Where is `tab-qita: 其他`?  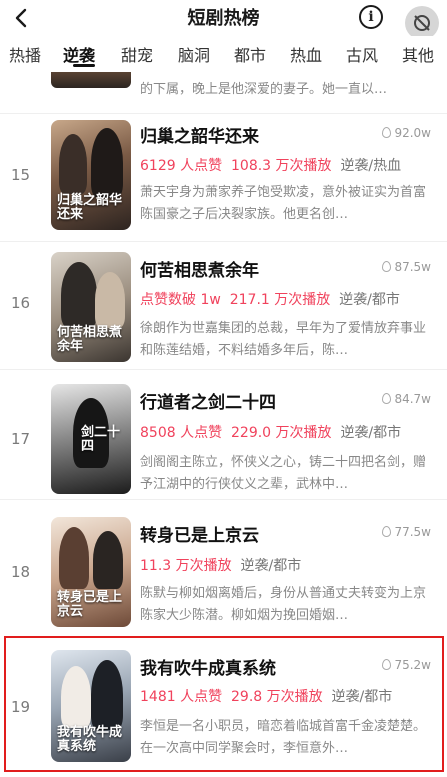 tab-qita: 其他 is located at coordinates (418, 54).